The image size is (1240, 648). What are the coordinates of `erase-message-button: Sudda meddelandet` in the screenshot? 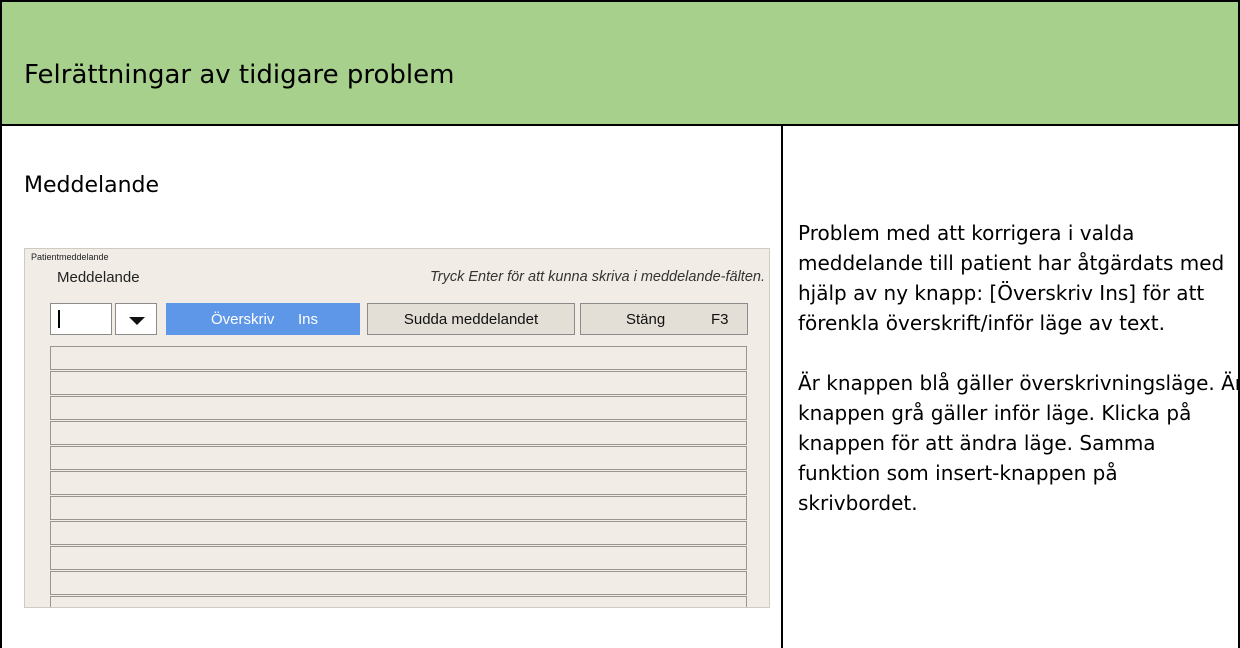 It's located at (471, 319).